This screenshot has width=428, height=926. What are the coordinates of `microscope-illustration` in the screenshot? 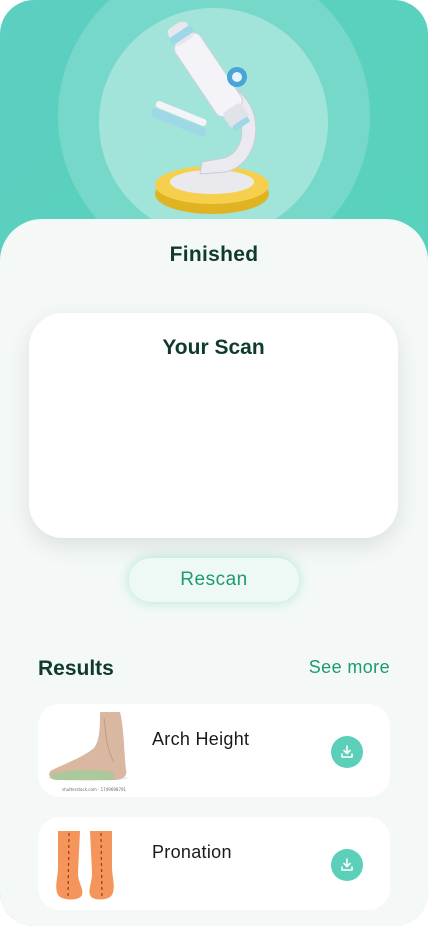 It's located at (210, 118).